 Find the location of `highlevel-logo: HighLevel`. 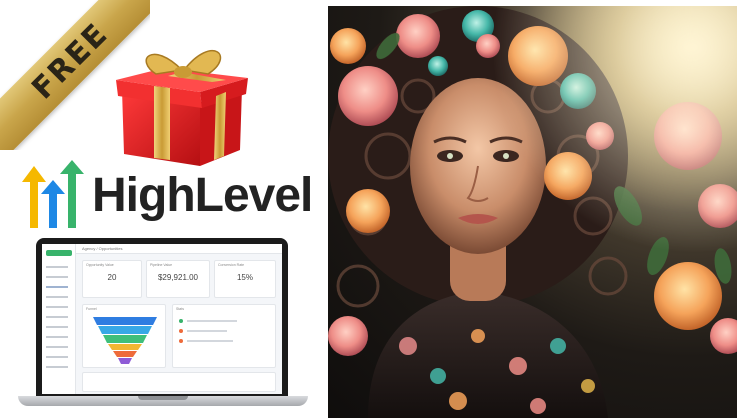

highlevel-logo: HighLevel is located at coordinates (170, 195).